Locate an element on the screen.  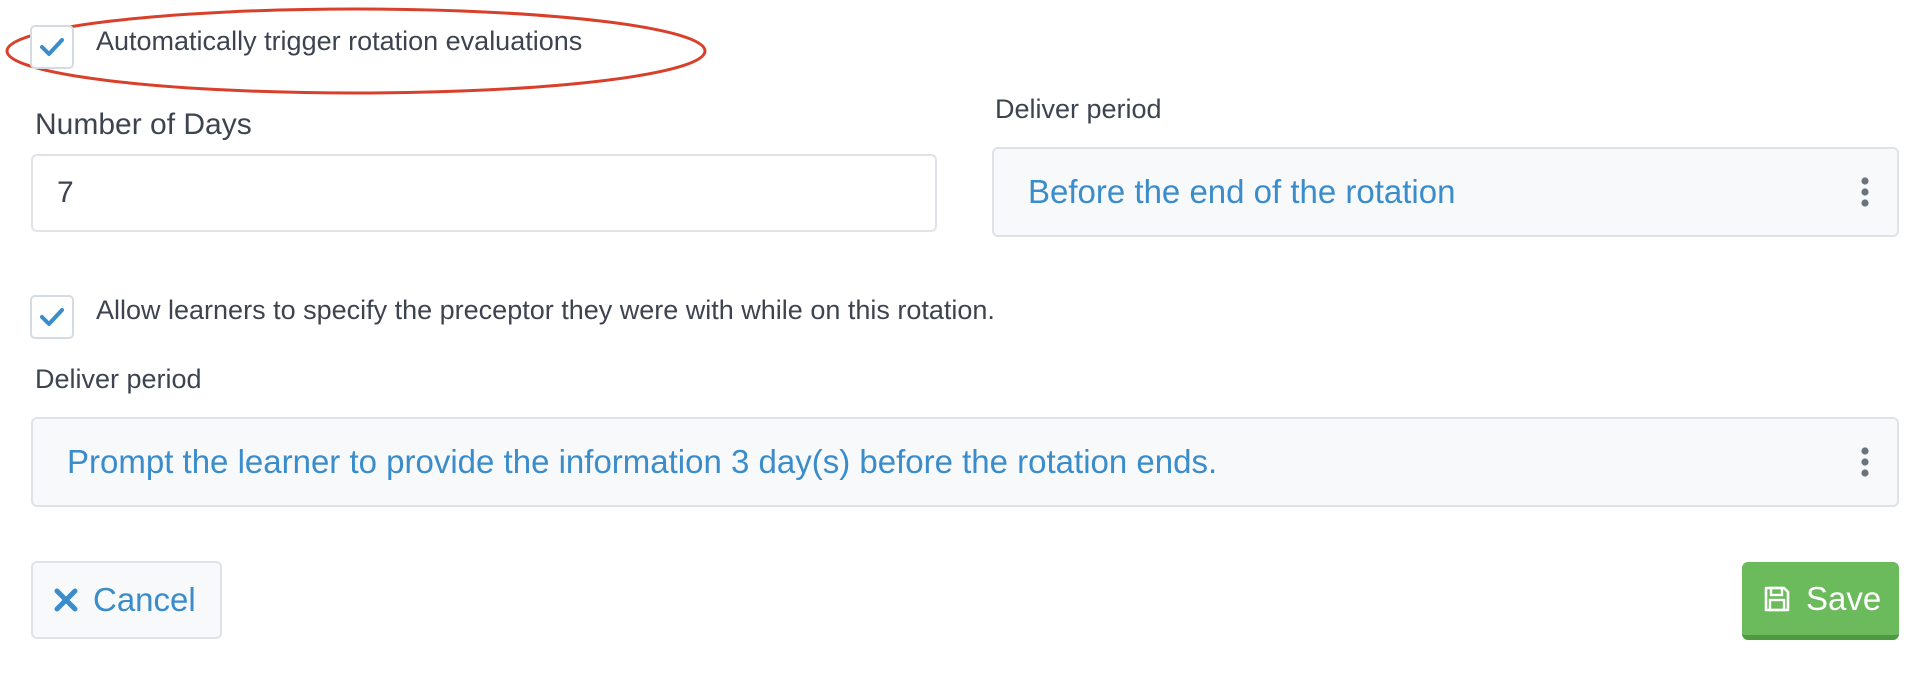
number-of-days-label: Number of Days is located at coordinates (143, 124).